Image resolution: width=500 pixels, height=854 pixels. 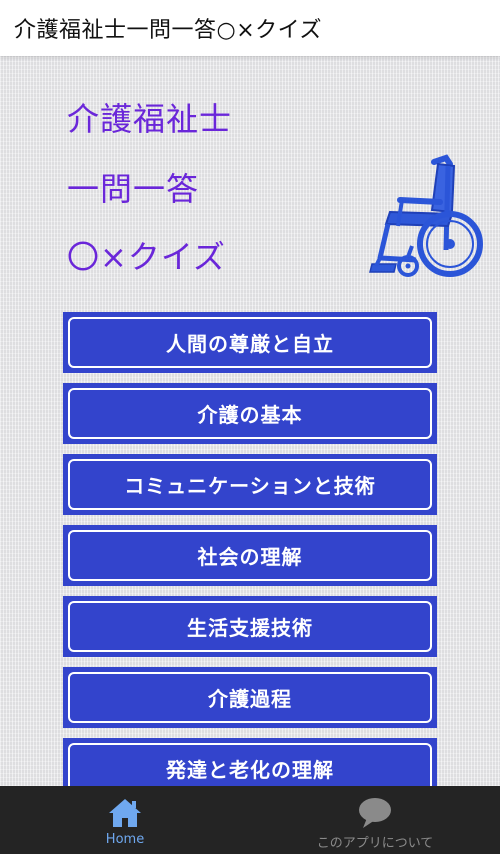 I want to click on app-title: 介護福祉士一問一答○×クイズ, so click(x=168, y=30).